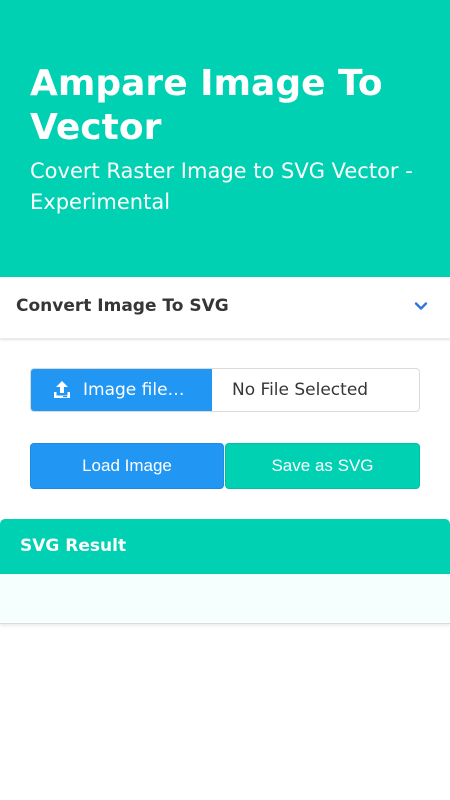 Image resolution: width=450 pixels, height=800 pixels. I want to click on image-file-input: Image file… No File Selected, so click(225, 390).